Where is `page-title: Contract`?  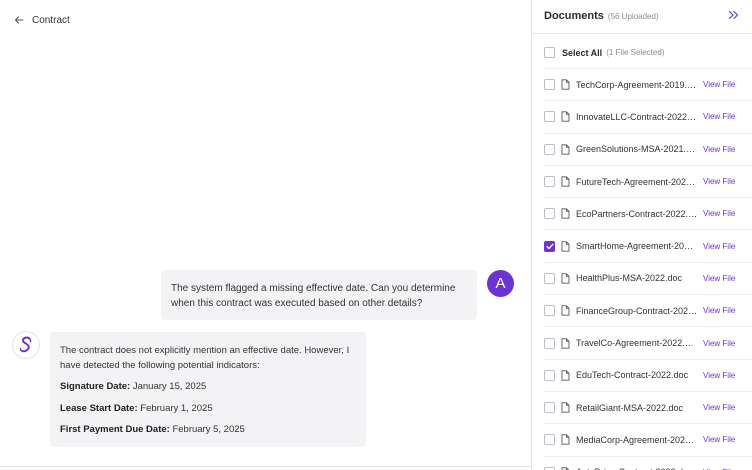
page-title: Contract is located at coordinates (51, 20).